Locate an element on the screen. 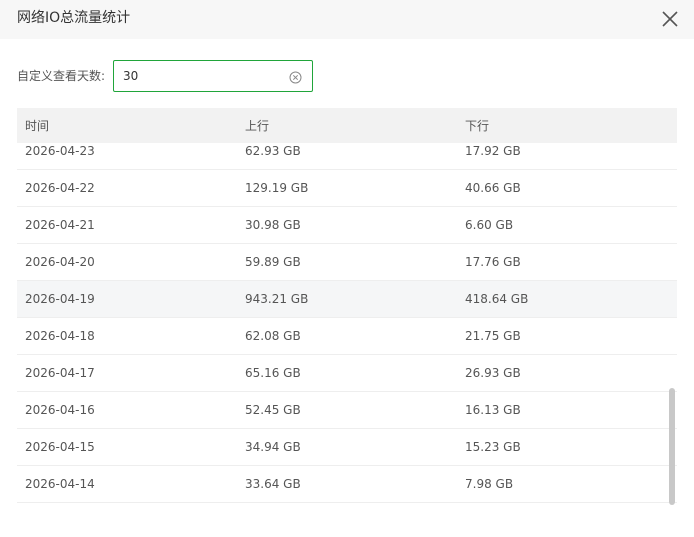  cell-download: 16.13 GB is located at coordinates (493, 410).